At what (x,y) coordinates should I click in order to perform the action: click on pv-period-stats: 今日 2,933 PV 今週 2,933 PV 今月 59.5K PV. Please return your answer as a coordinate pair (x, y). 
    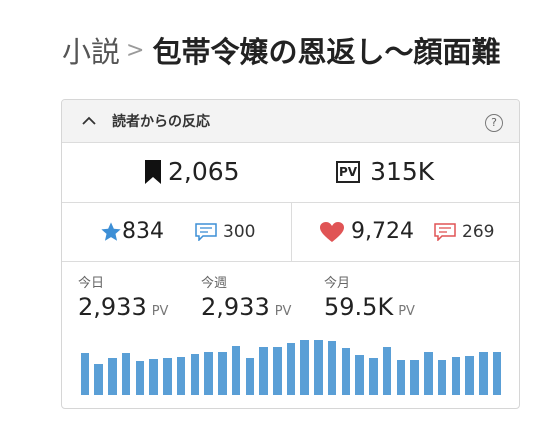
    Looking at the image, I should click on (290, 291).